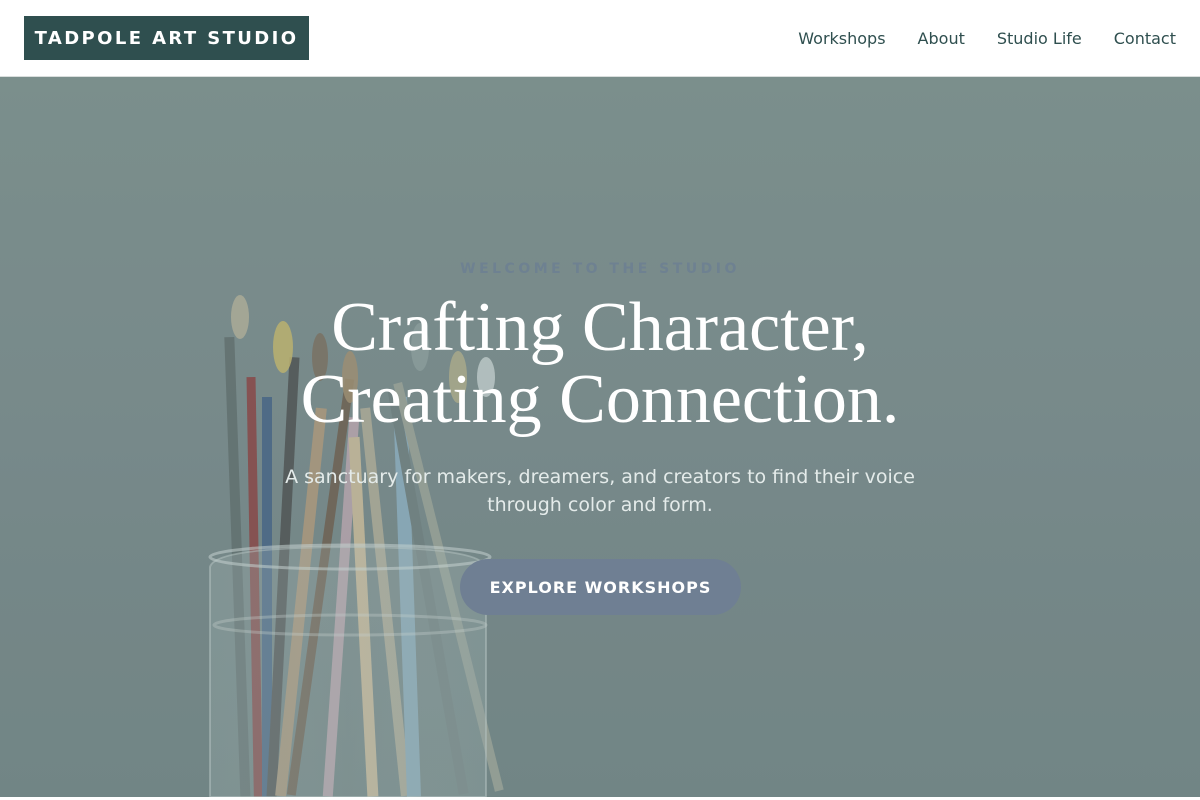 The width and height of the screenshot is (1200, 800). What do you see at coordinates (941, 38) in the screenshot?
I see `nav-link-about: About` at bounding box center [941, 38].